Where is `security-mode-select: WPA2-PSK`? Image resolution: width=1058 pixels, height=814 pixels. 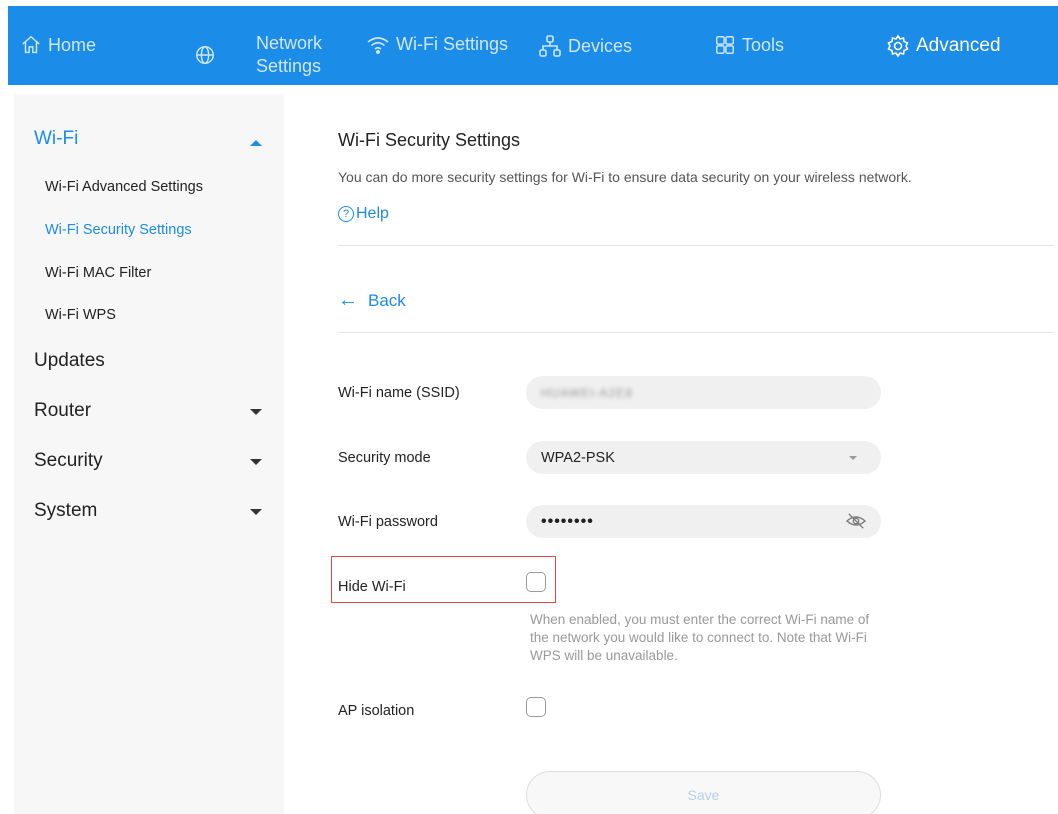 security-mode-select: WPA2-PSK is located at coordinates (703, 457).